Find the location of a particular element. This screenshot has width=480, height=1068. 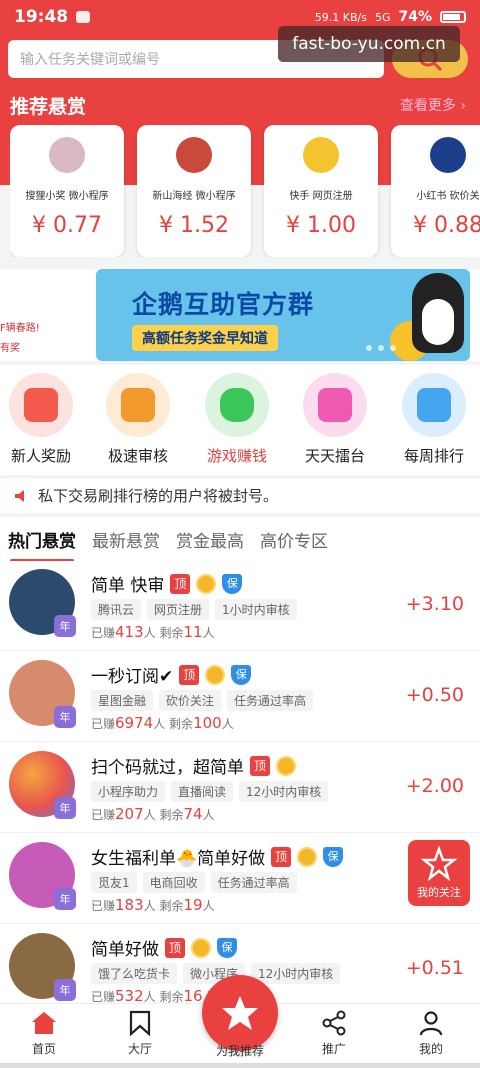

task-reward: +0.50 is located at coordinates (434, 695).